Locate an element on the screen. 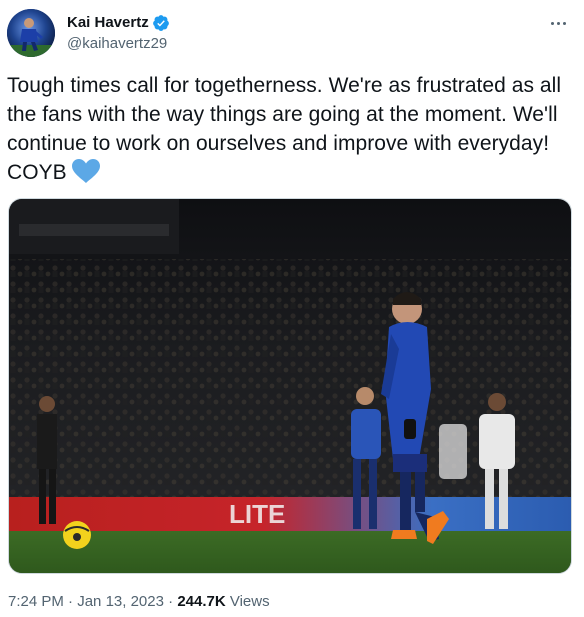 Image resolution: width=584 pixels, height=617 pixels. verified-badge-icon is located at coordinates (160, 23).